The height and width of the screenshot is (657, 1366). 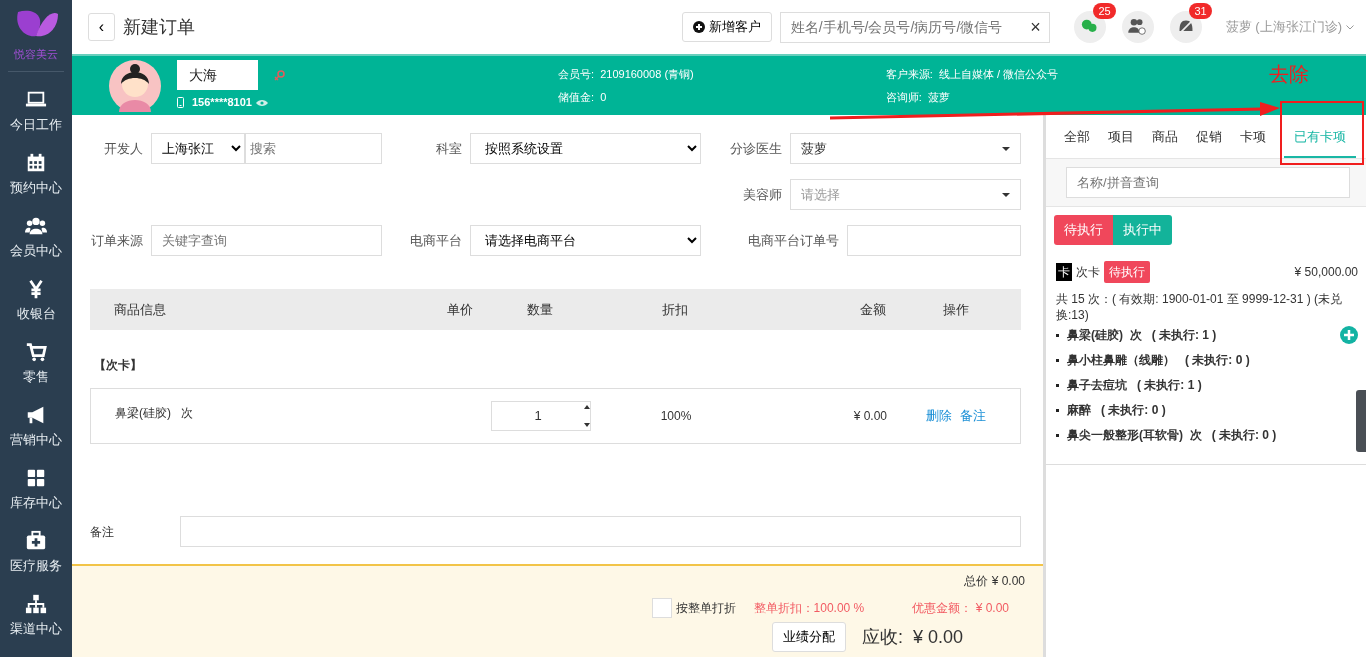 What do you see at coordinates (449, 148) in the screenshot?
I see `field-label: 科室` at bounding box center [449, 148].